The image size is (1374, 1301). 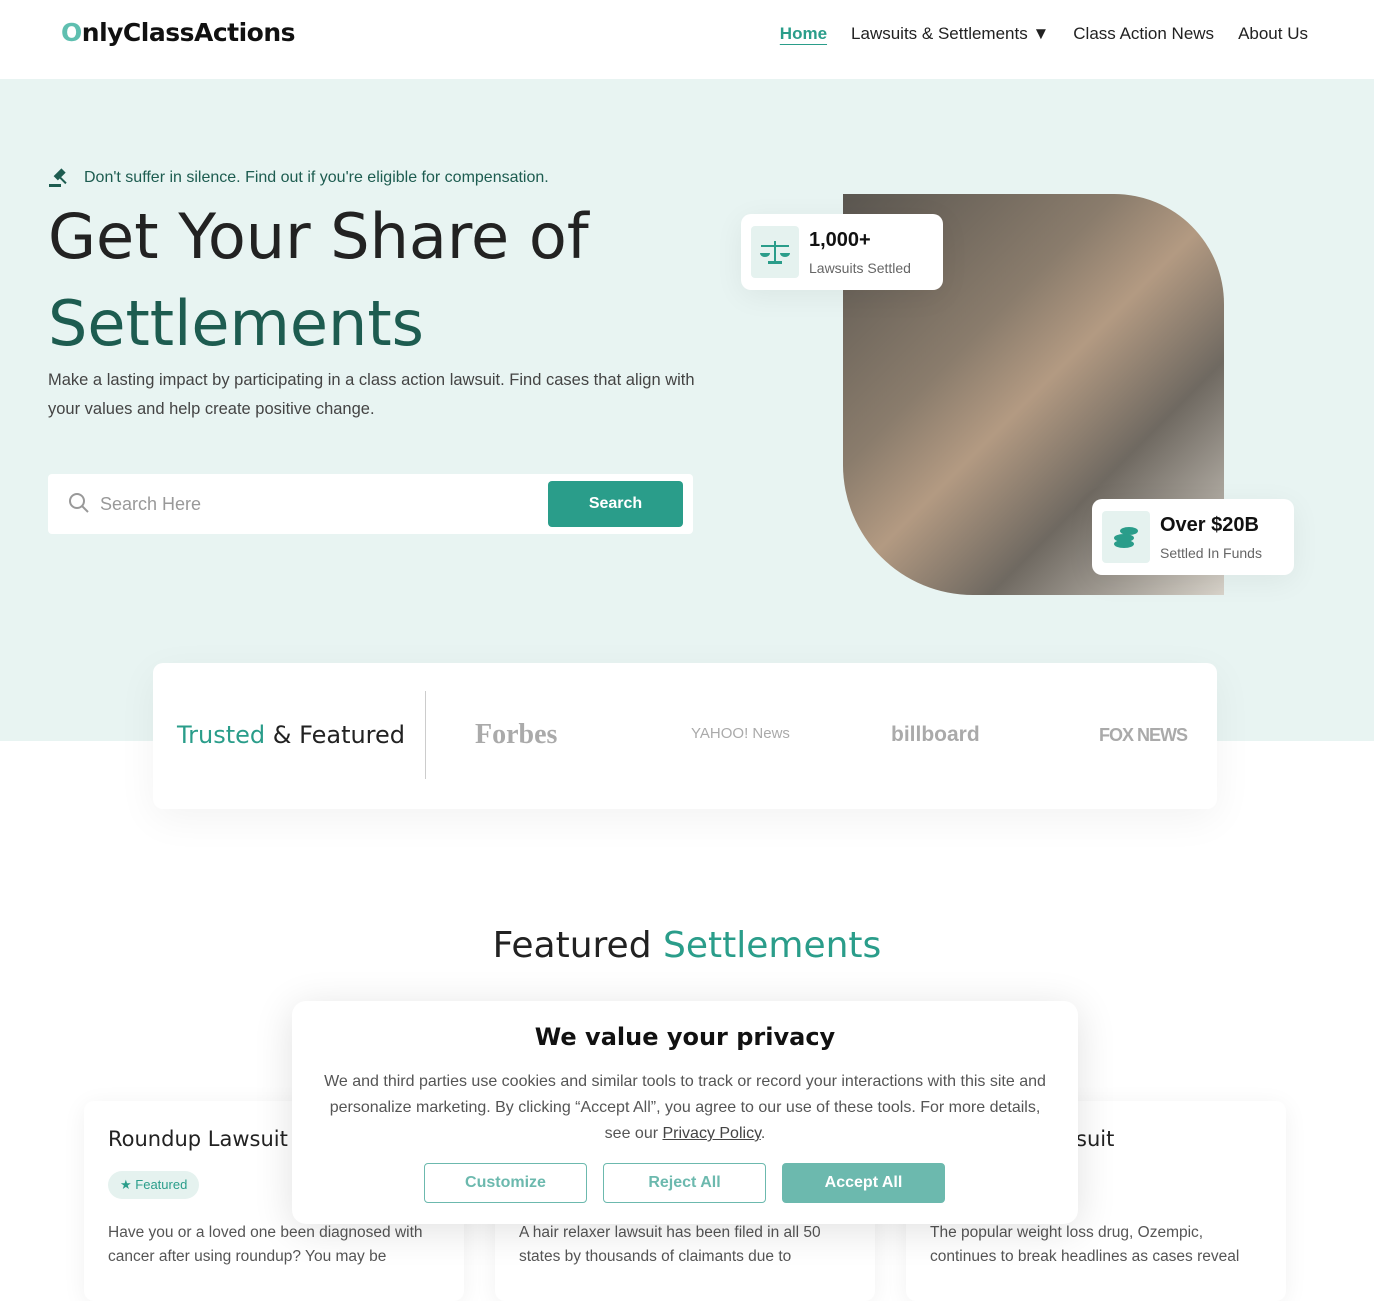 I want to click on privacy-policy-link: Privacy Policy, so click(x=711, y=1133).